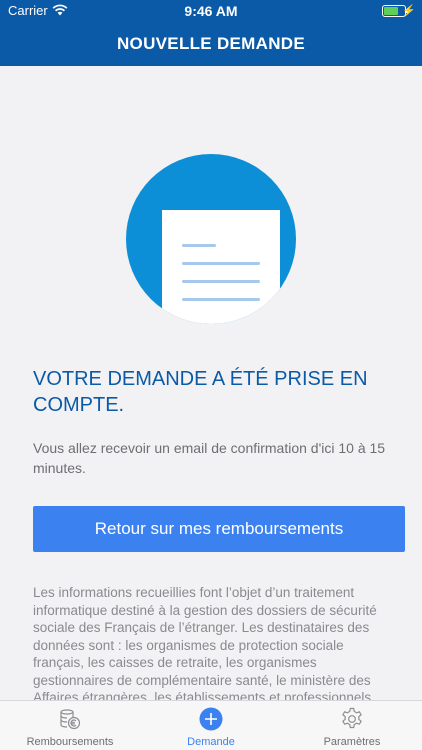  Describe the element at coordinates (352, 742) in the screenshot. I see `tab-label-parametres: Paramètres` at that location.